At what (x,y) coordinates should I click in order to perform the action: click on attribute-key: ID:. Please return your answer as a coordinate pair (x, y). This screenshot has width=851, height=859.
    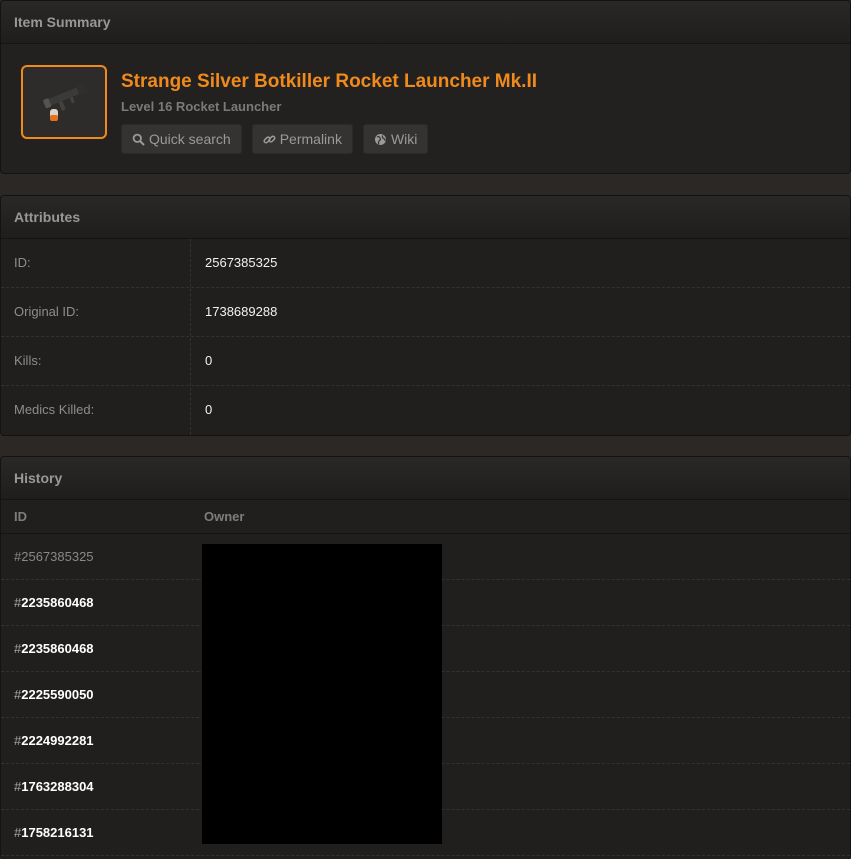
    Looking at the image, I should click on (22, 262).